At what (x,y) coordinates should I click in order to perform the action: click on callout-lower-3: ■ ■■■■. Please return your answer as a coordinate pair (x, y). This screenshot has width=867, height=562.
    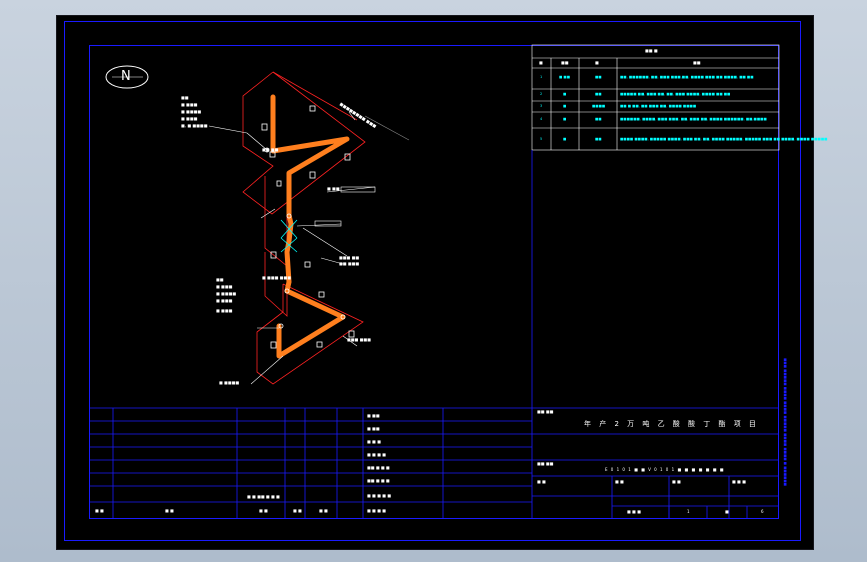
    Looking at the image, I should click on (226, 293).